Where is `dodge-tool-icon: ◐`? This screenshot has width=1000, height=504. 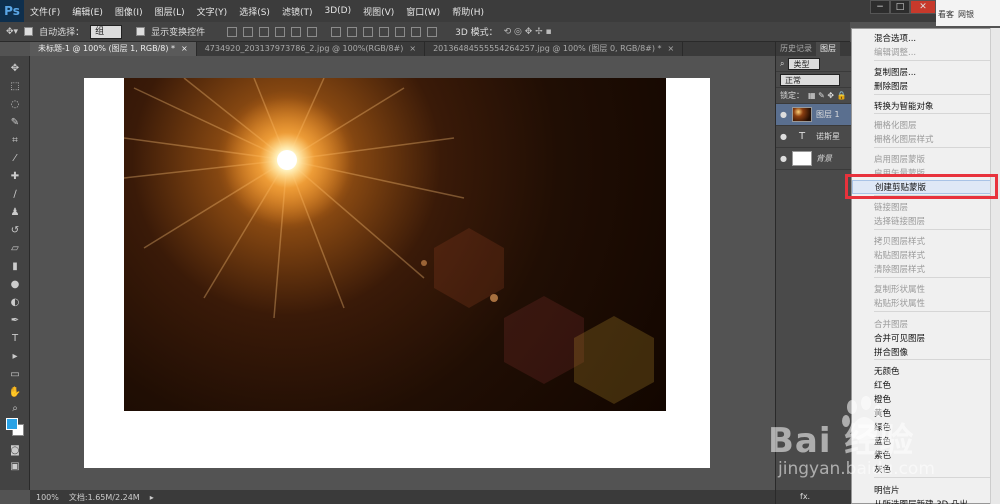 dodge-tool-icon: ◐ is located at coordinates (15, 303).